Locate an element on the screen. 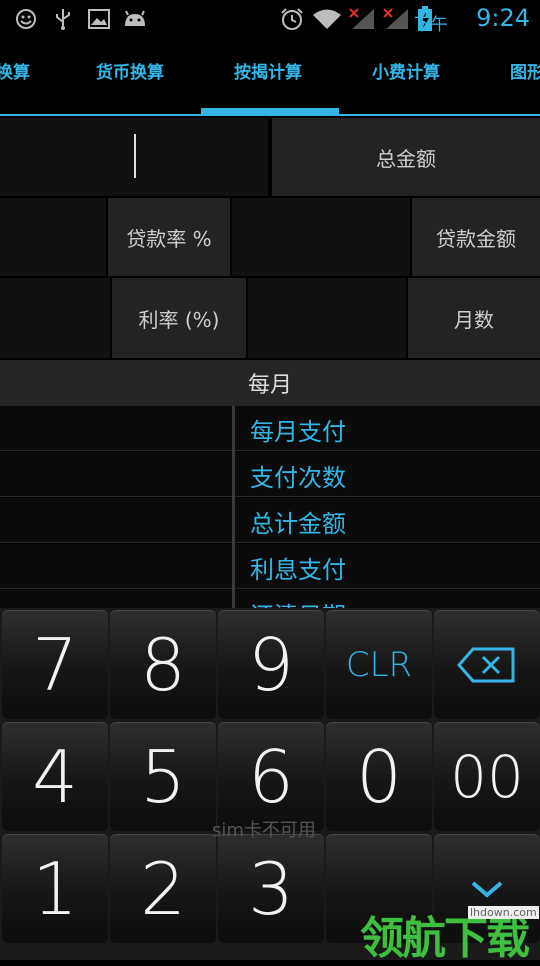  loan-row: 贷款率 % 贷款金额 is located at coordinates (270, 237).